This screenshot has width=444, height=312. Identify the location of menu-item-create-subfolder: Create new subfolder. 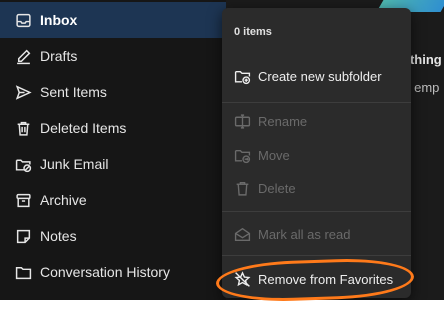
(316, 76).